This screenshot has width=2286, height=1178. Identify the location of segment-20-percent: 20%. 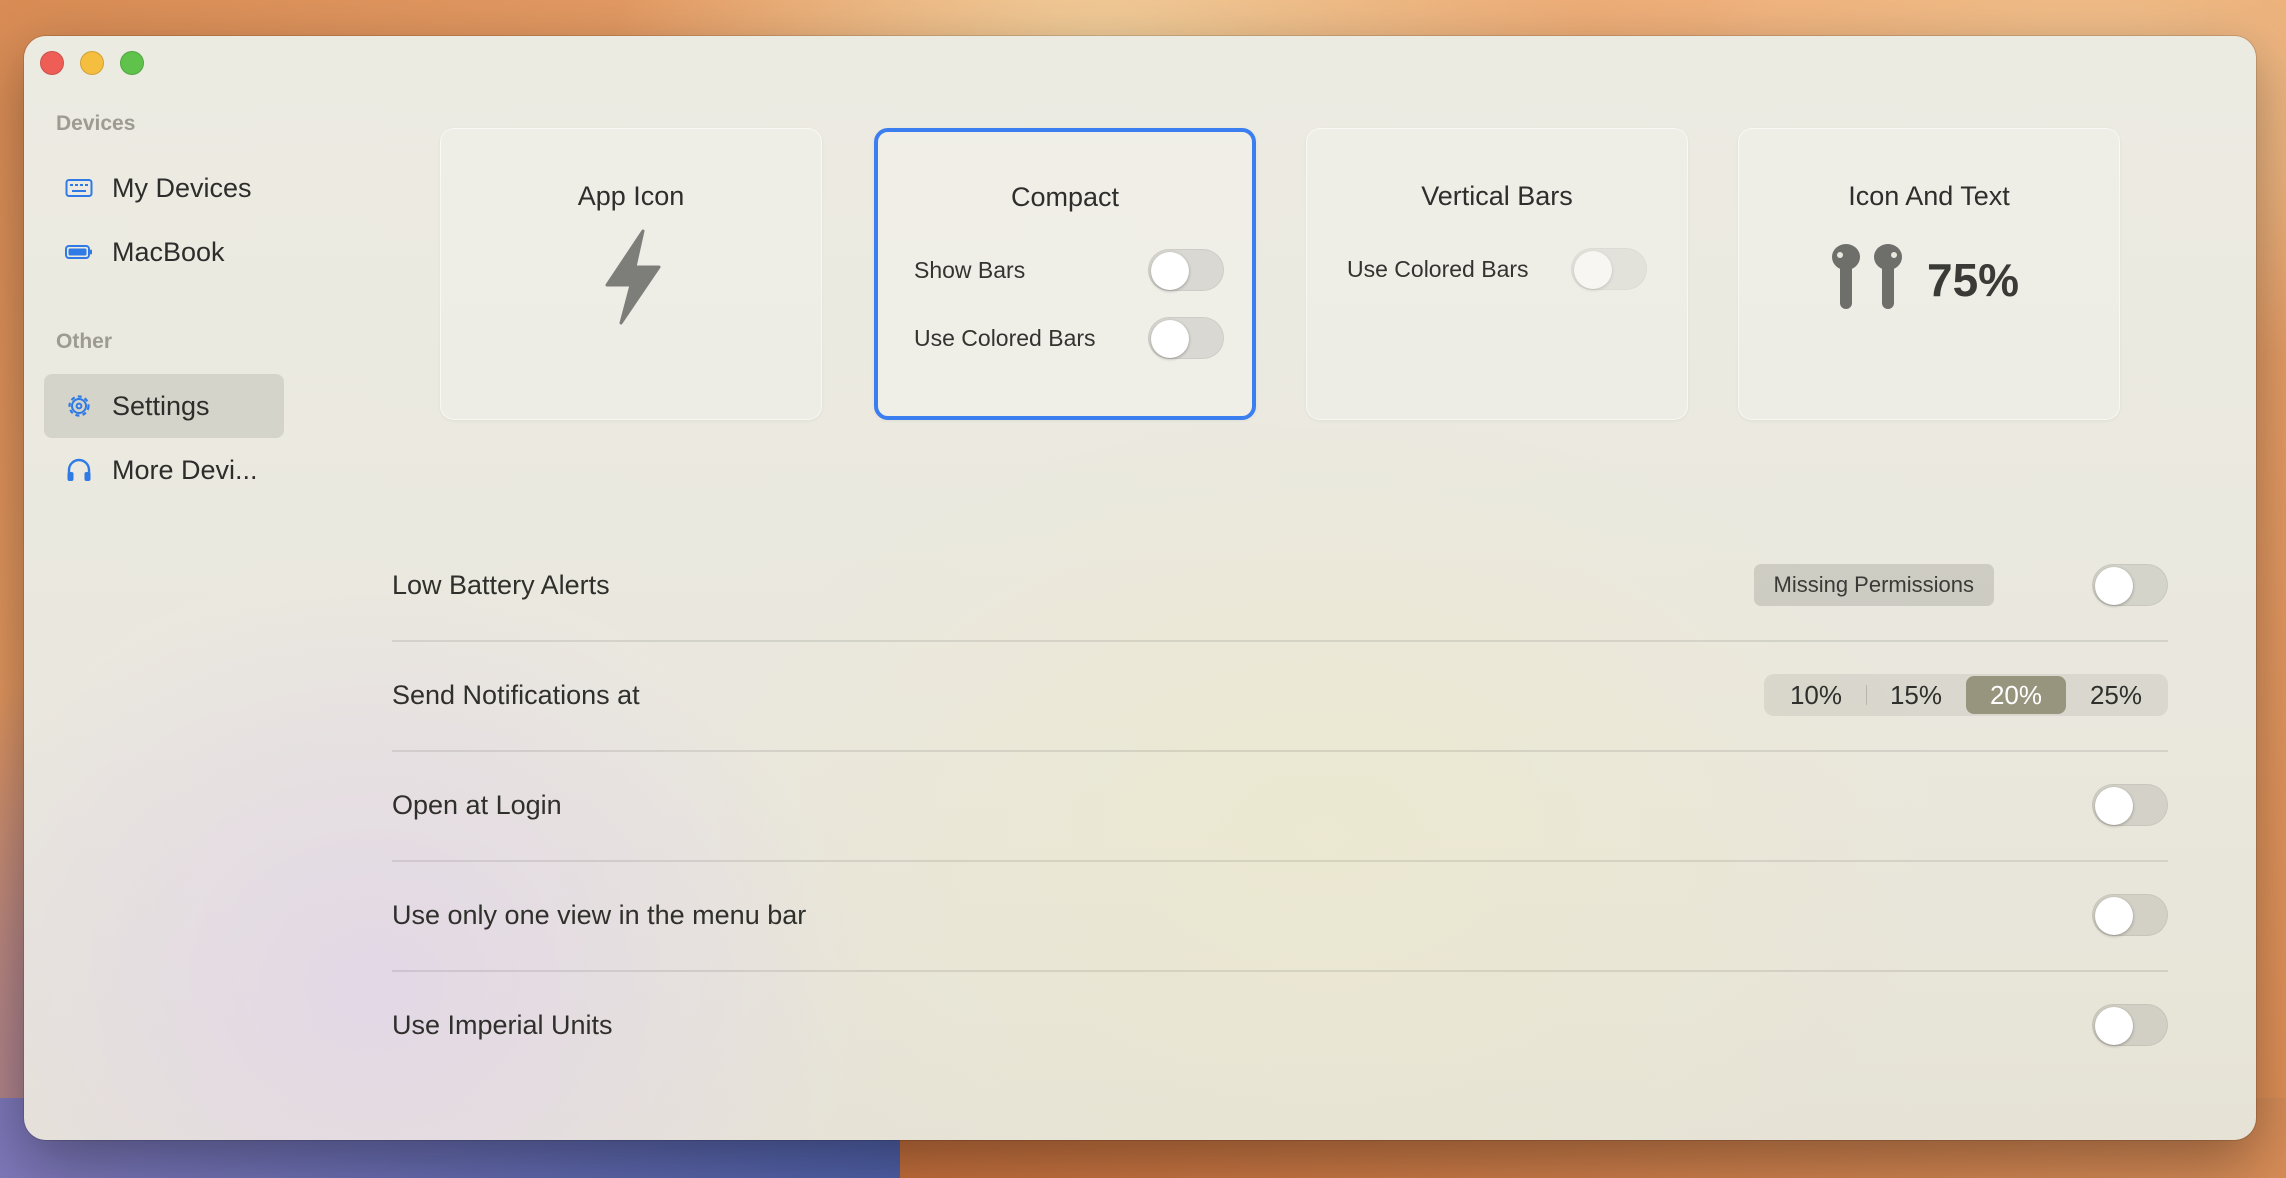
(2016, 695).